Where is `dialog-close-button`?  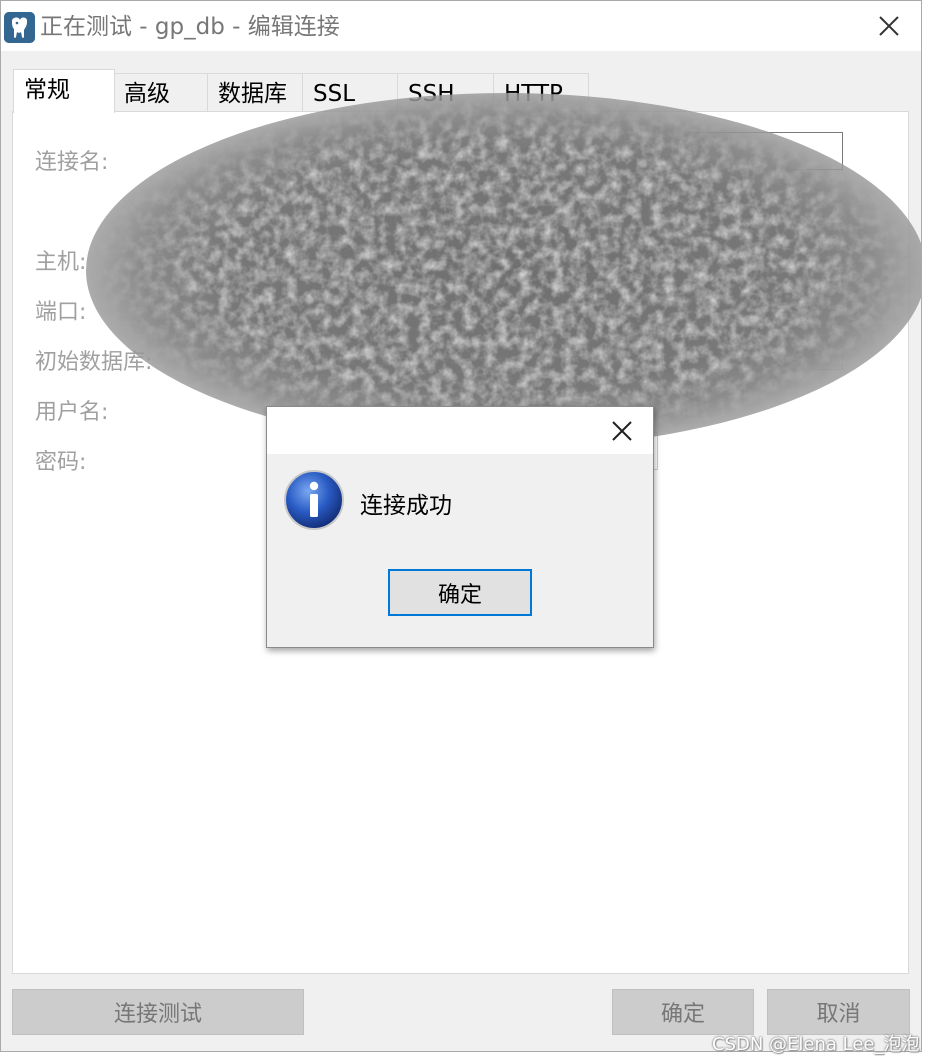
dialog-close-button is located at coordinates (622, 431).